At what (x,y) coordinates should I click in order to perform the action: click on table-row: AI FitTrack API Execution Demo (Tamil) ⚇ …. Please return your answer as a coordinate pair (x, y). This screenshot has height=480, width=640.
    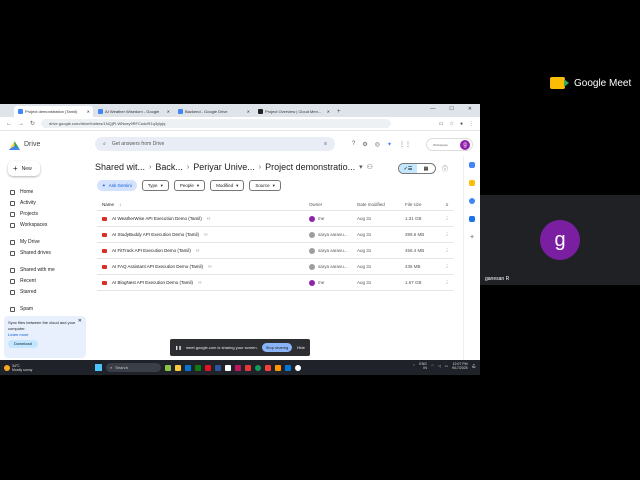
    Looking at the image, I should click on (275, 251).